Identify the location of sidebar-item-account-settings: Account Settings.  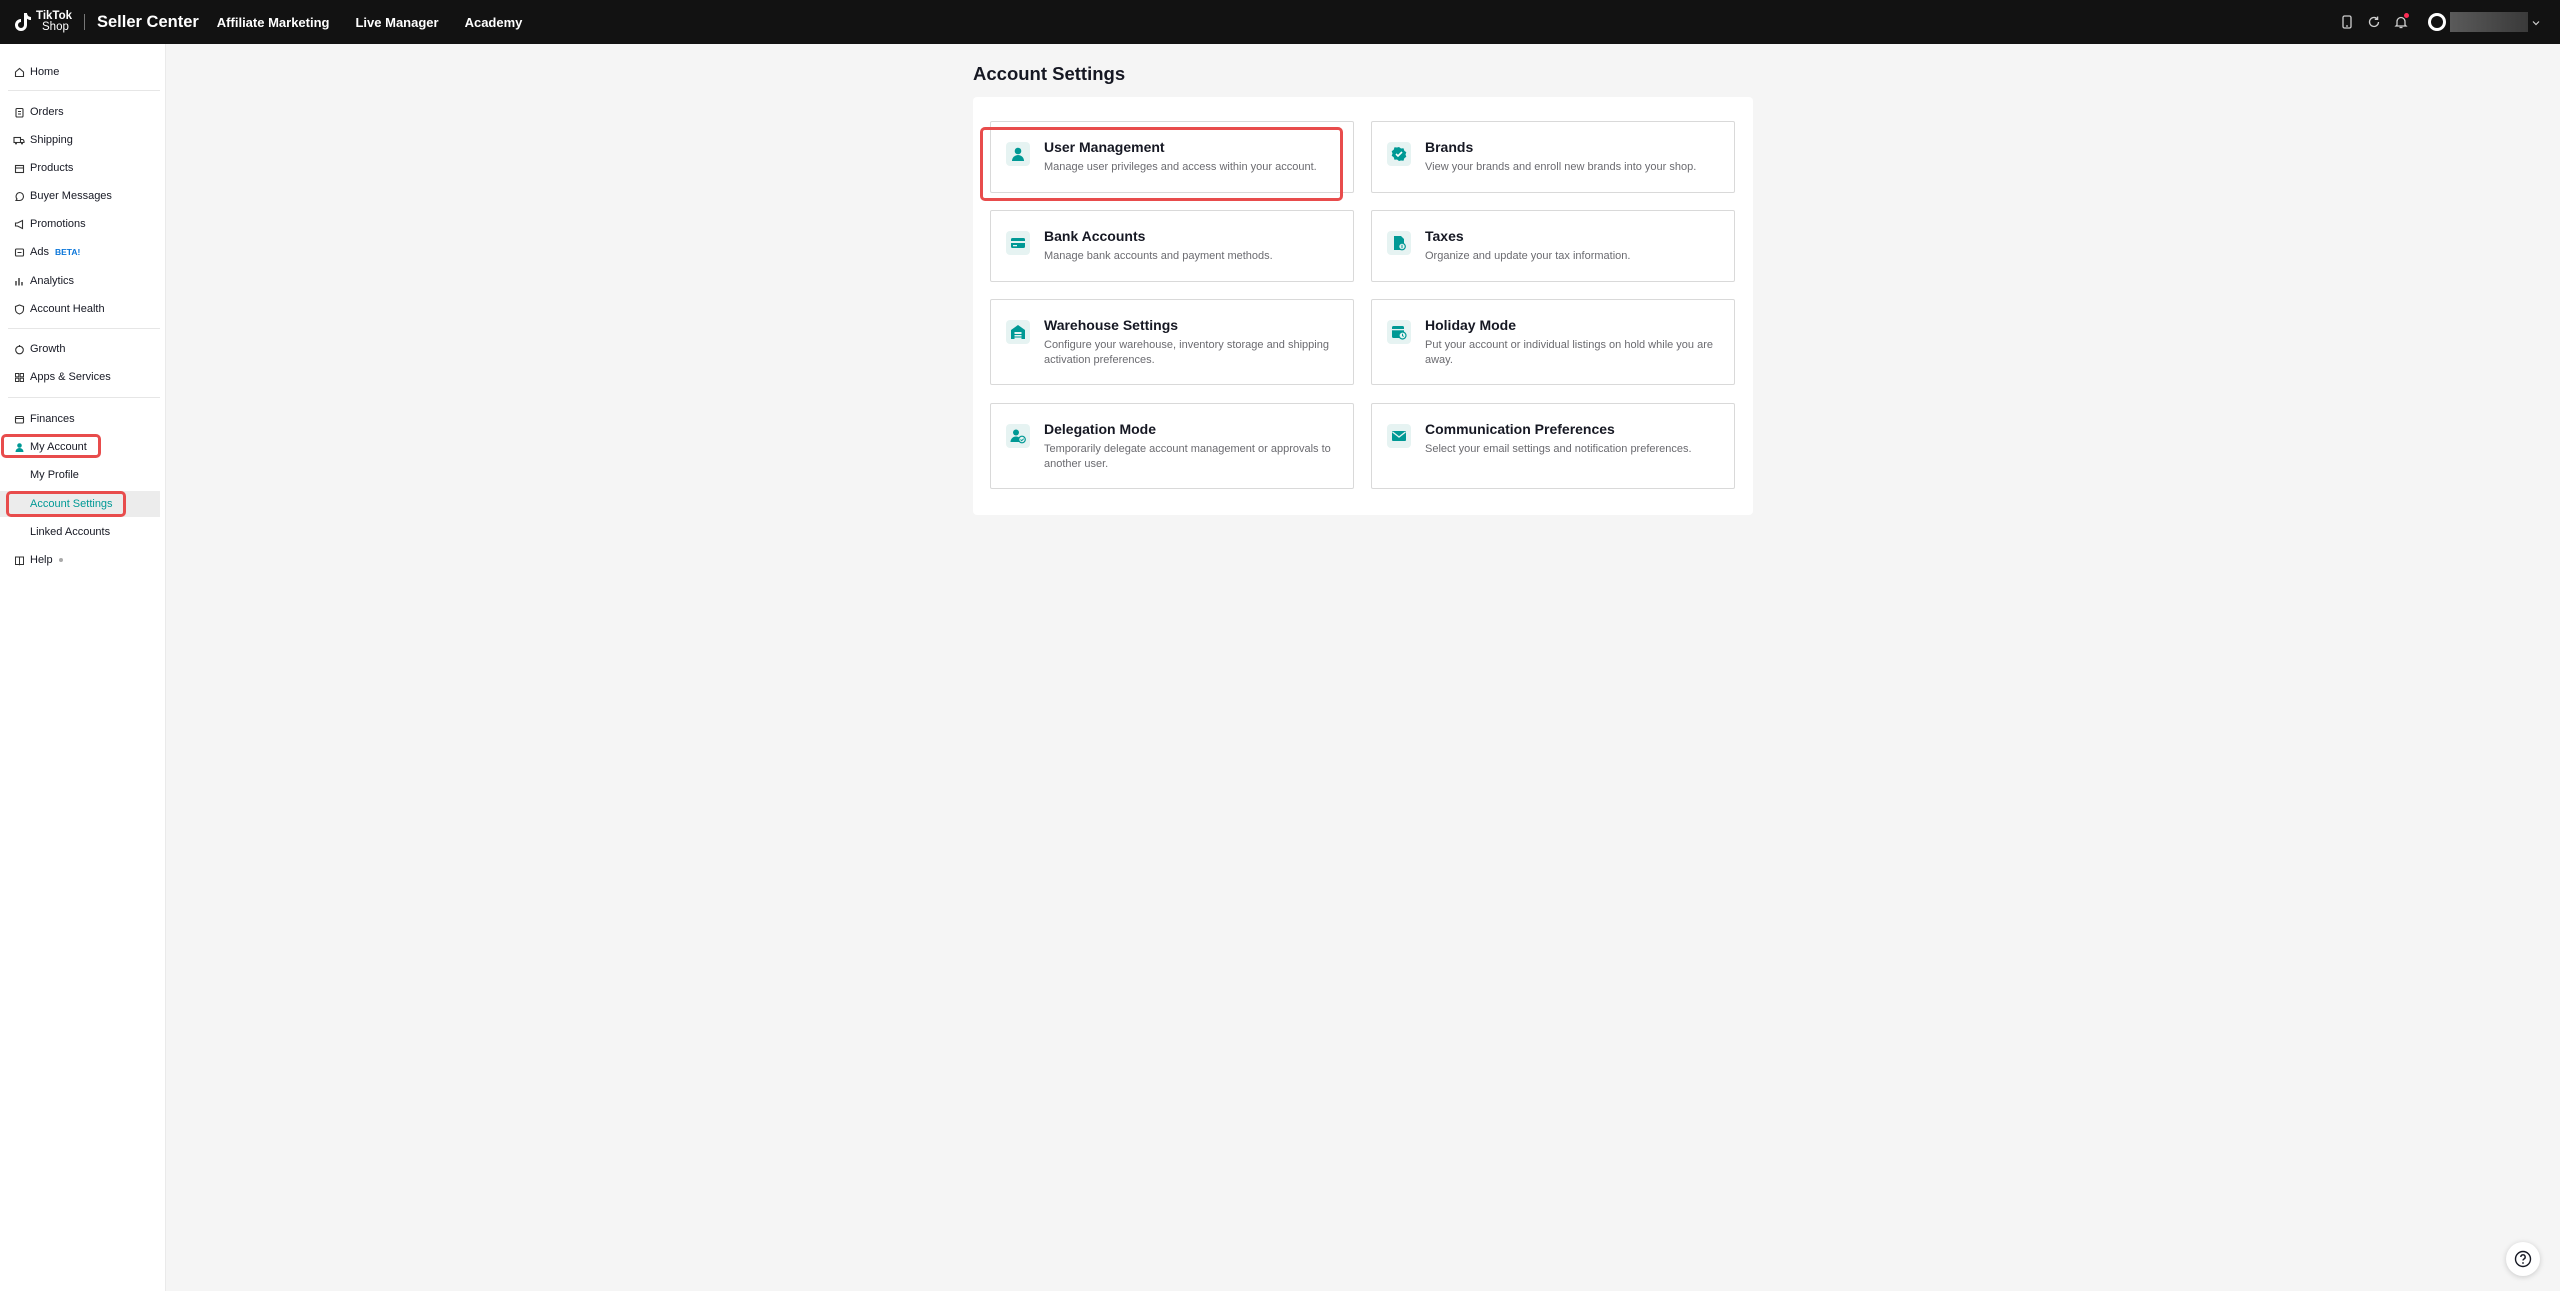
(80, 504).